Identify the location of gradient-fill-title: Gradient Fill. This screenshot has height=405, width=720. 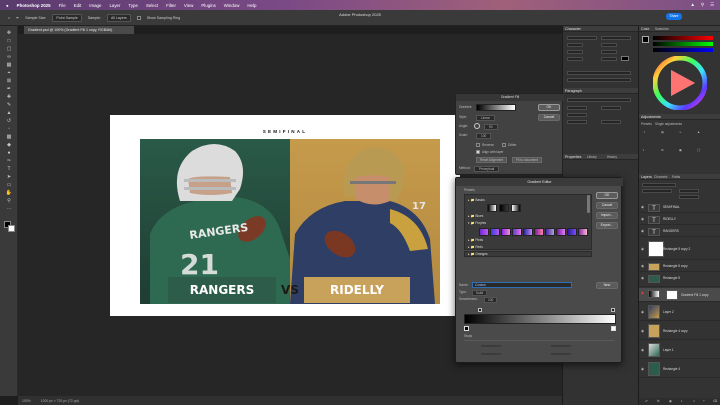
(510, 97).